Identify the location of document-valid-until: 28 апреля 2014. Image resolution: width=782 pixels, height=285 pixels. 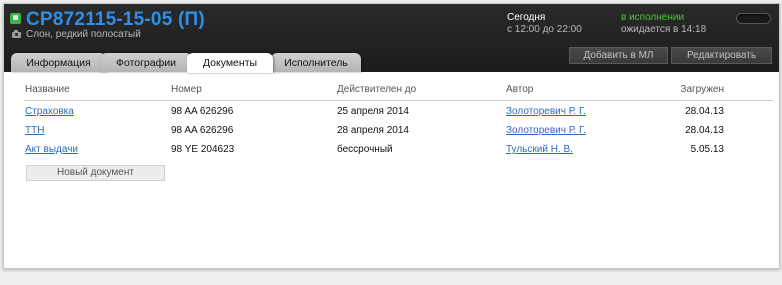
(373, 130).